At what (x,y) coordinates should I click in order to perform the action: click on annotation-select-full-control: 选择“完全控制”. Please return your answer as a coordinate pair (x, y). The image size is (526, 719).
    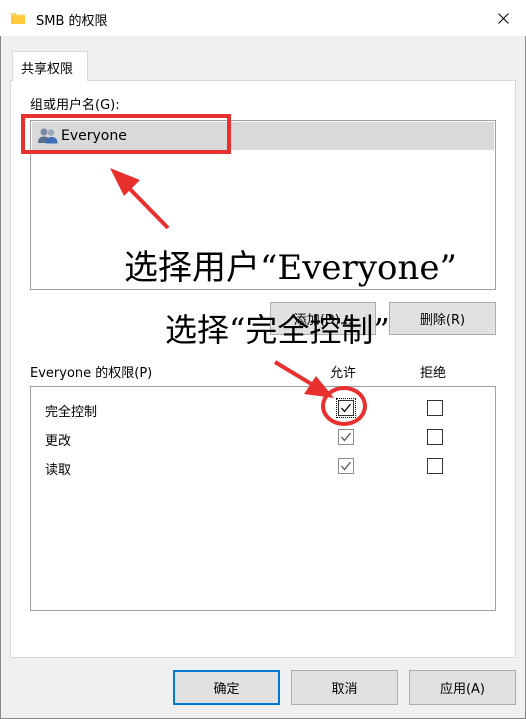
    Looking at the image, I should click on (277, 330).